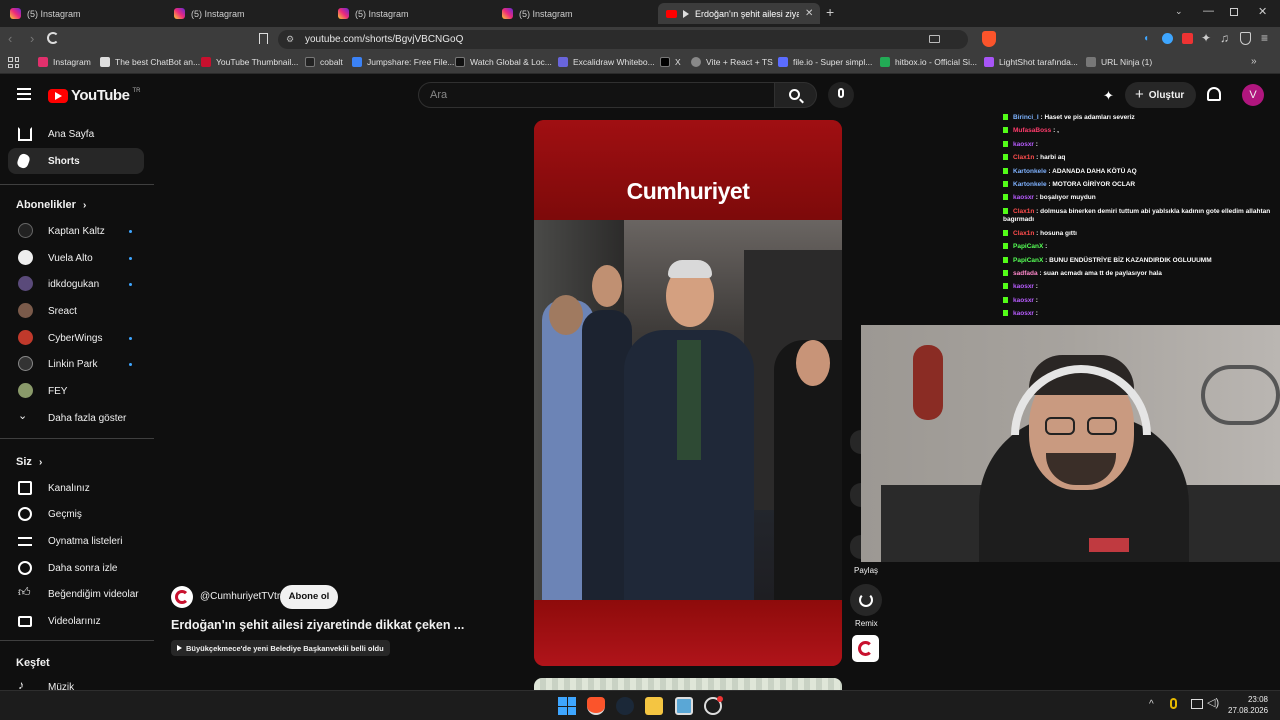 This screenshot has width=1280, height=720. What do you see at coordinates (76, 418) in the screenshot?
I see `show-more-button: ⌄ Daha fazla göster` at bounding box center [76, 418].